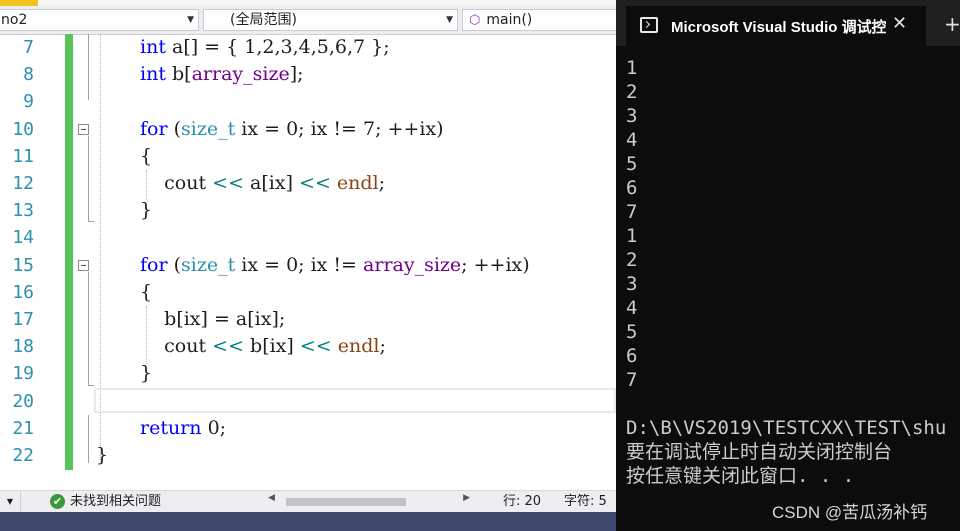 The width and height of the screenshot is (960, 531). Describe the element at coordinates (850, 512) in the screenshot. I see `watermark: CSDN @苦瓜汤补钙` at that location.